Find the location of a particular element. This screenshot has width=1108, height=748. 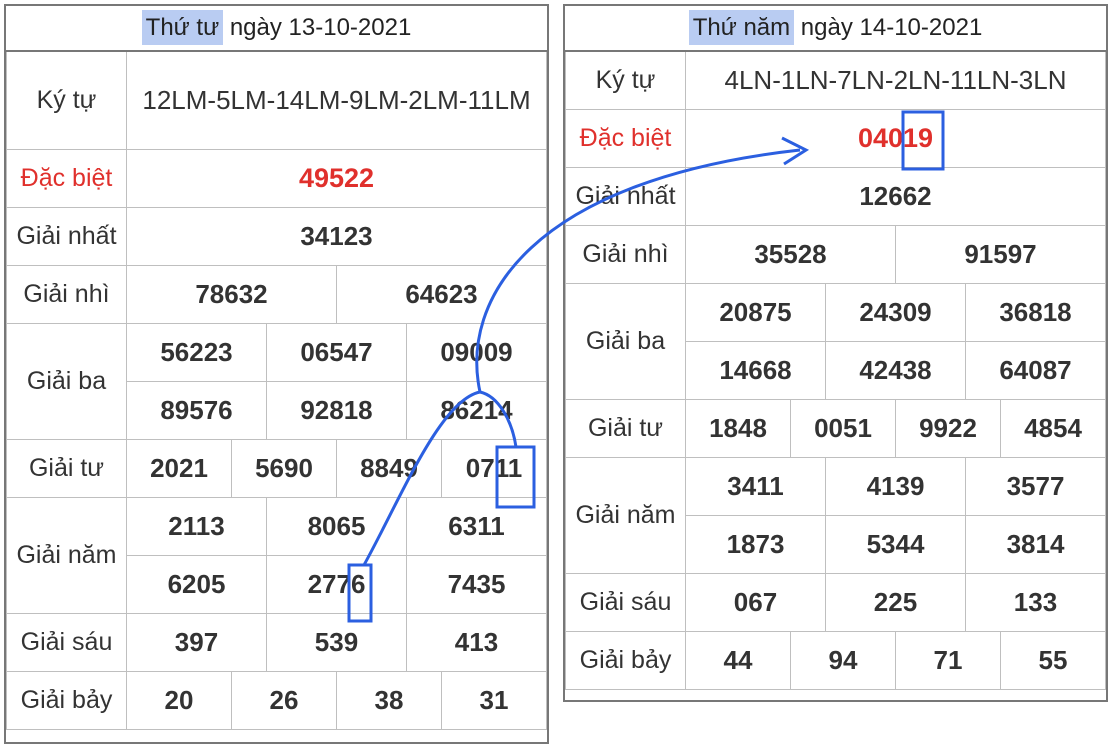

prize-giai-nam-1: 3411 is located at coordinates (755, 486).